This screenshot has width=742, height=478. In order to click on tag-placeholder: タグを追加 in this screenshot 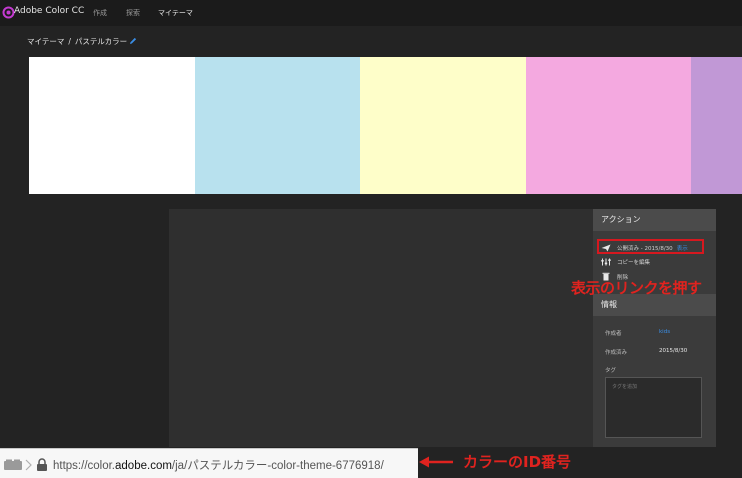, I will do `click(625, 387)`.